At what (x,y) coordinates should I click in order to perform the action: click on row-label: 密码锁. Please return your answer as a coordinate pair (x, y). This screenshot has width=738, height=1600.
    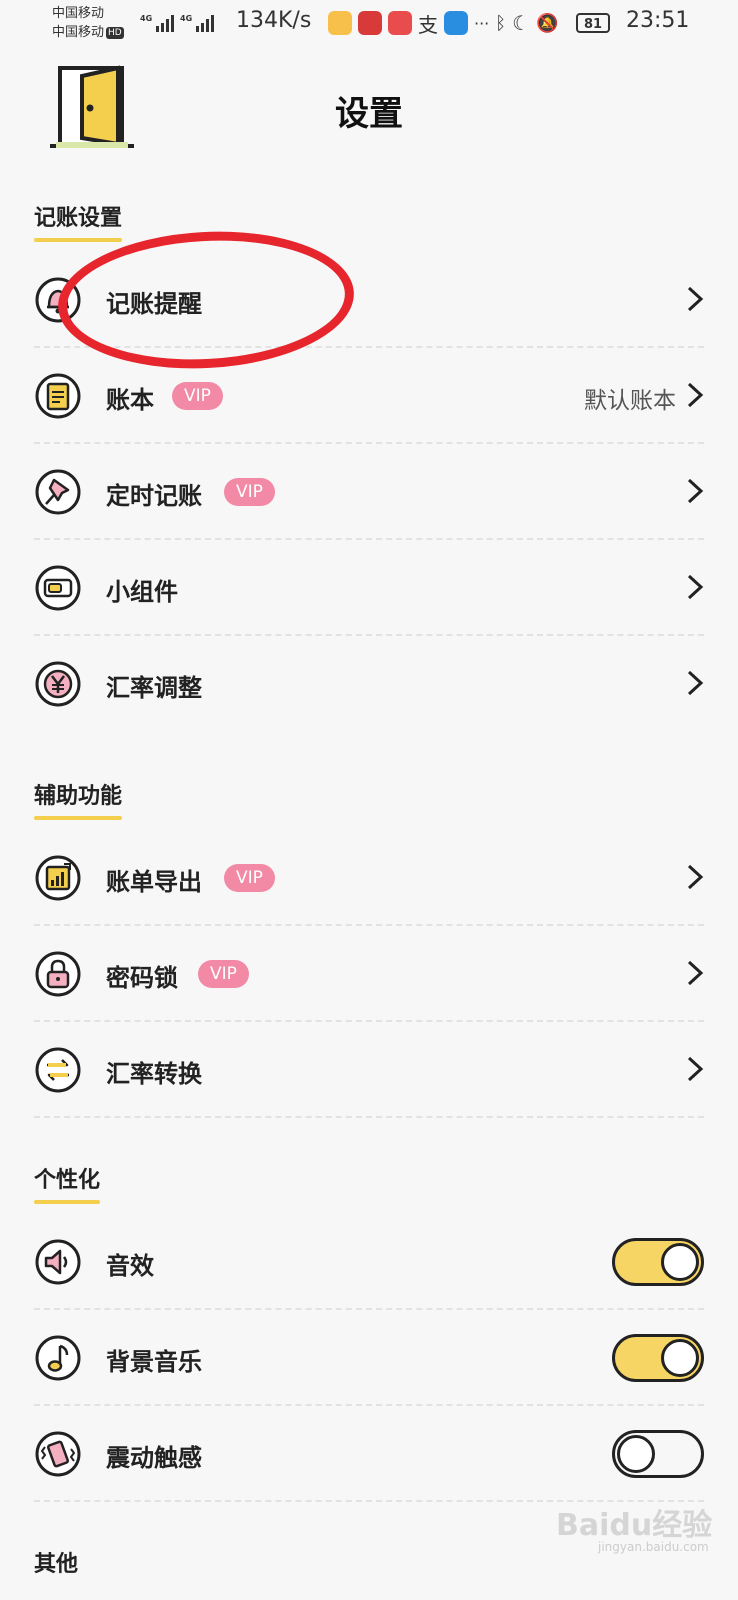
    Looking at the image, I should click on (142, 978).